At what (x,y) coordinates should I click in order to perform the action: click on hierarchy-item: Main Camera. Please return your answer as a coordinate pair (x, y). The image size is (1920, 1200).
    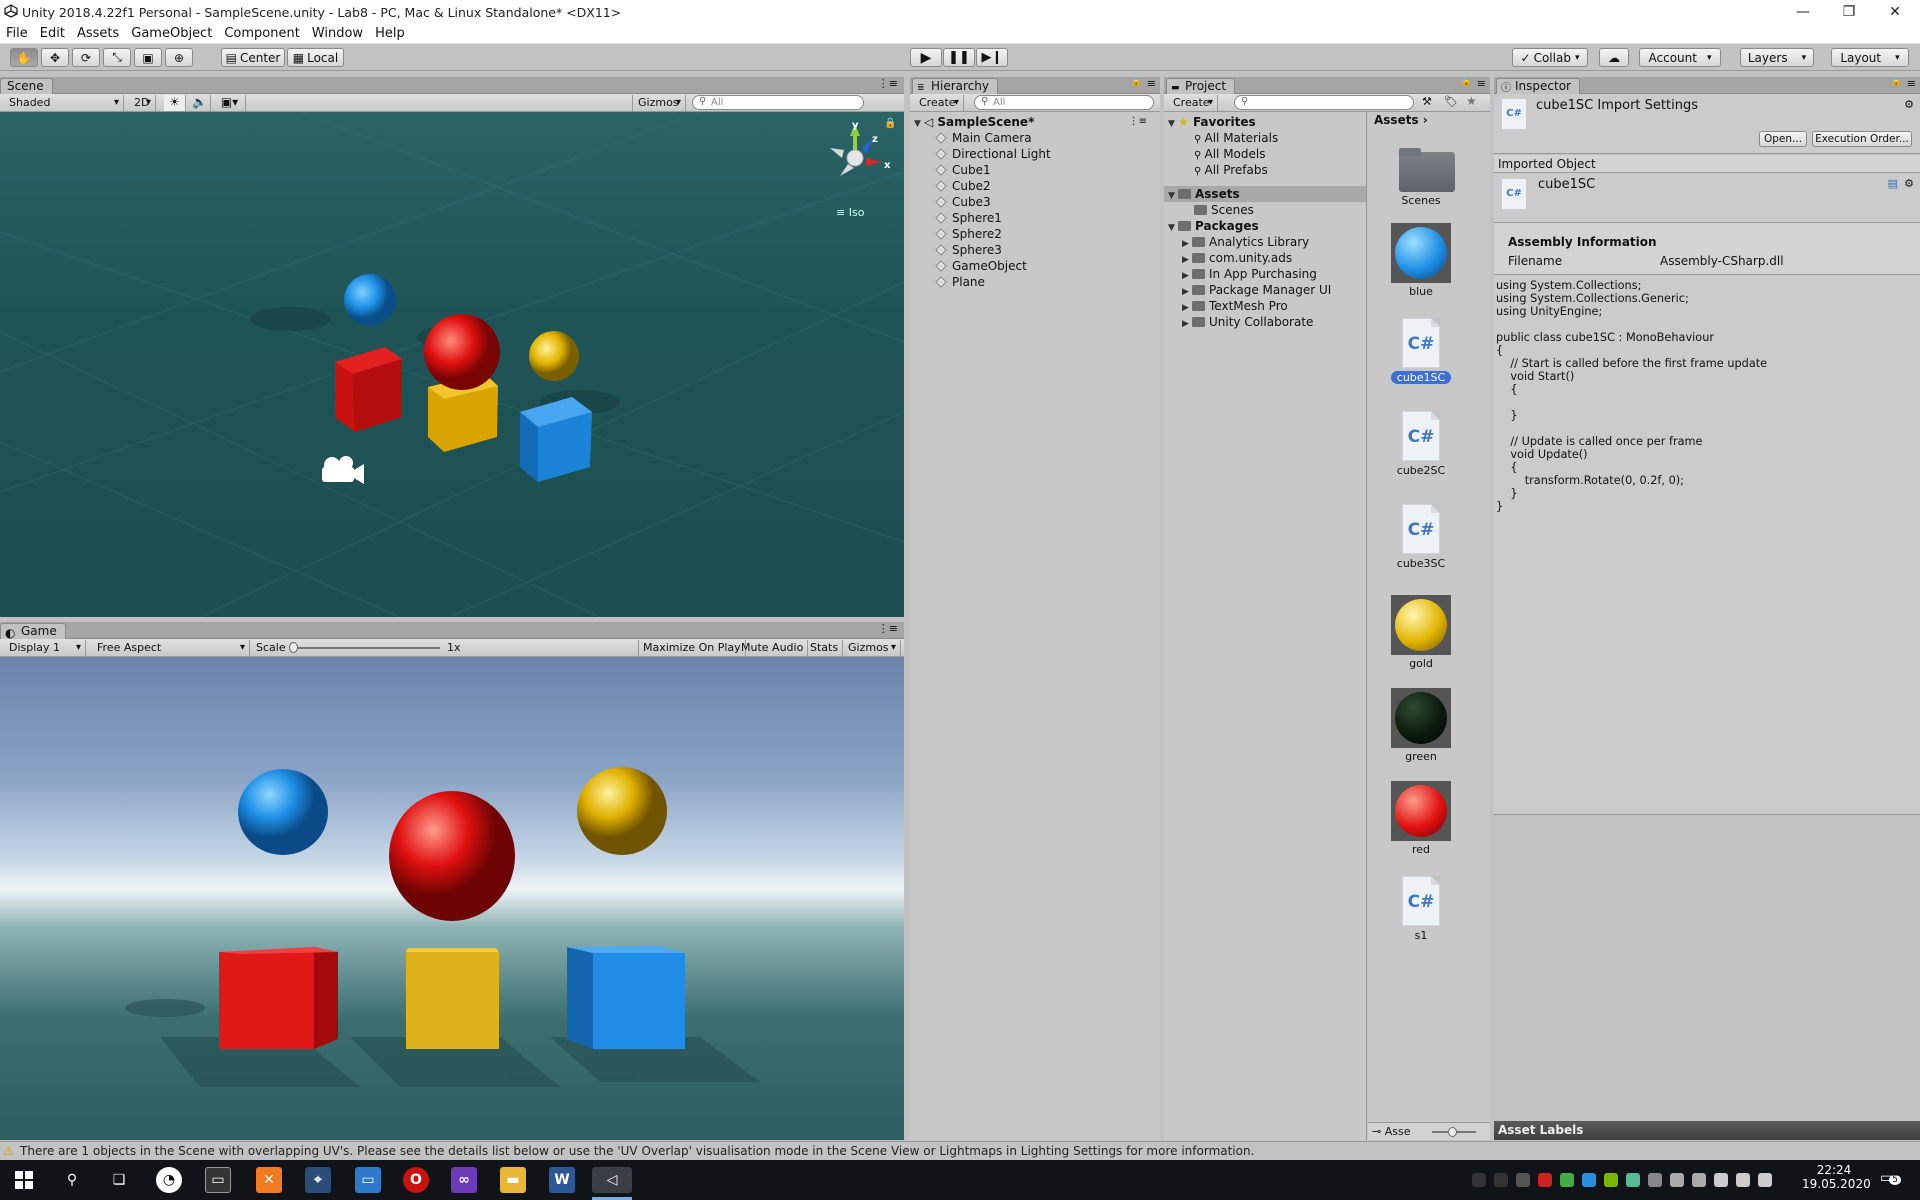
    Looking at the image, I should click on (1032, 138).